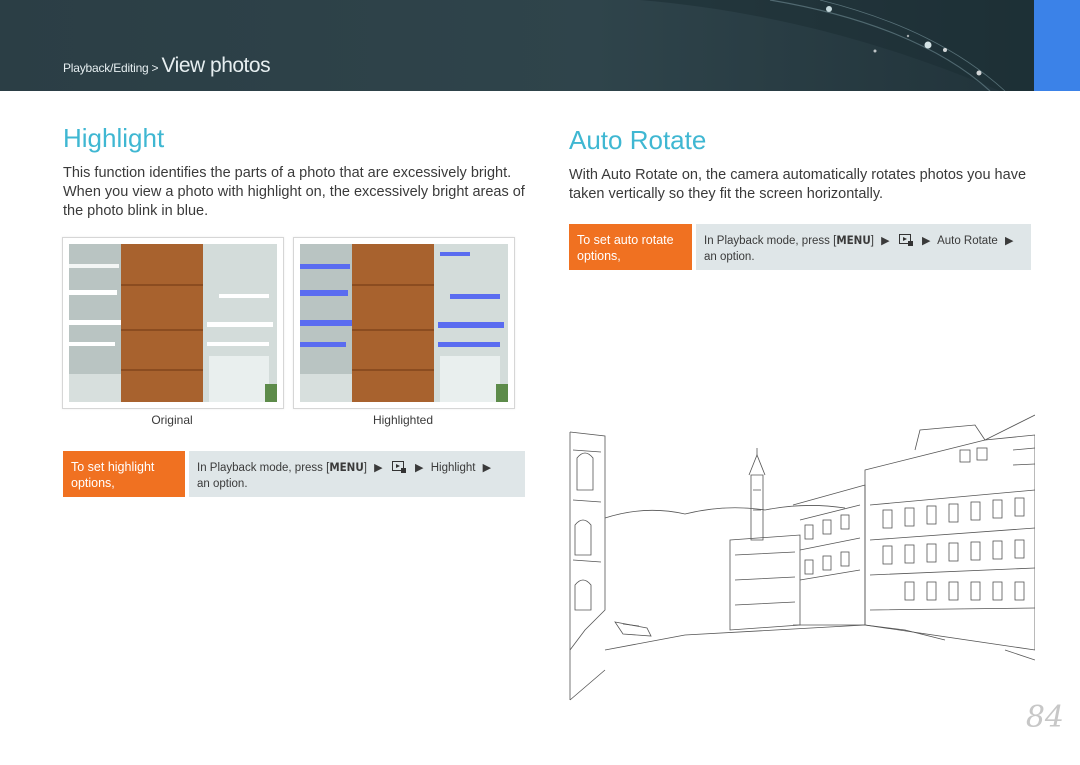 Image resolution: width=1080 pixels, height=765 pixels. What do you see at coordinates (1044, 717) in the screenshot?
I see `page-number: 84` at bounding box center [1044, 717].